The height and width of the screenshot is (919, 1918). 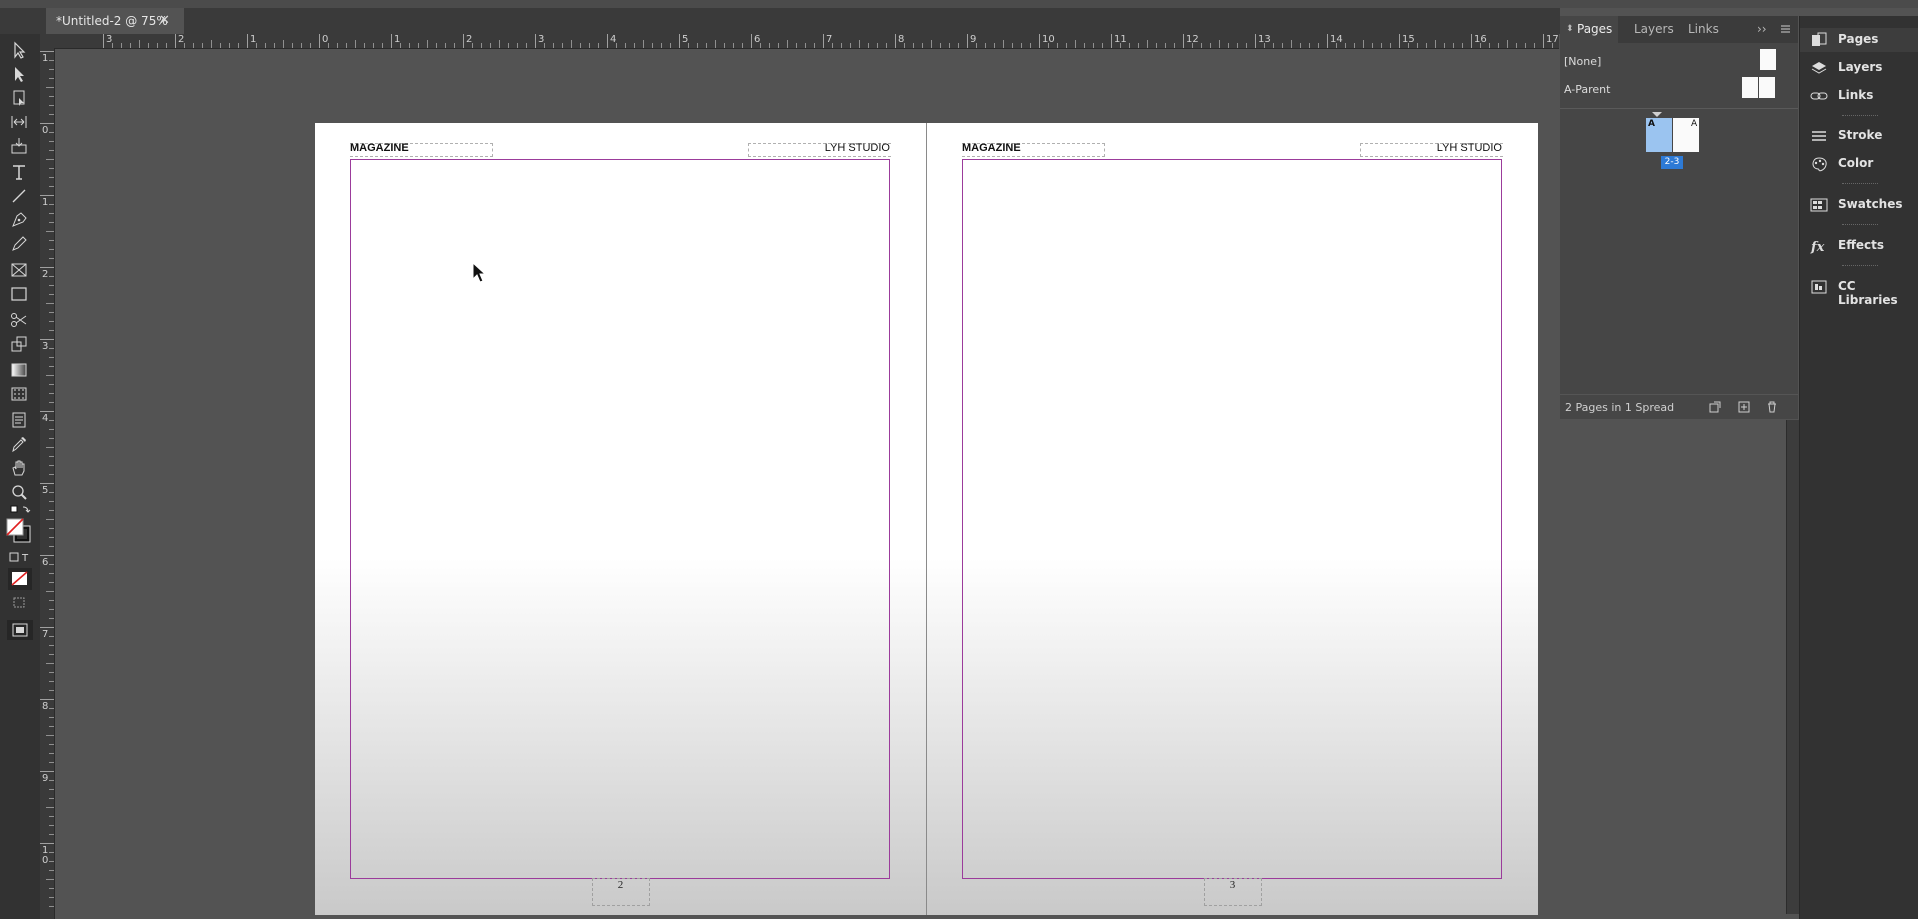 What do you see at coordinates (20, 603) in the screenshot?
I see `screen-mode-small-icon` at bounding box center [20, 603].